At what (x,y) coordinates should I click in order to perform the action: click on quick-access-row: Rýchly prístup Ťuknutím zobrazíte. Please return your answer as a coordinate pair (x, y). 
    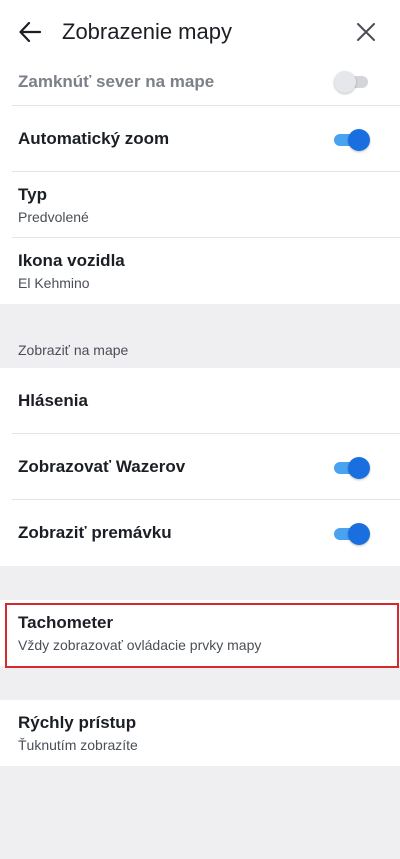
    Looking at the image, I should click on (200, 733).